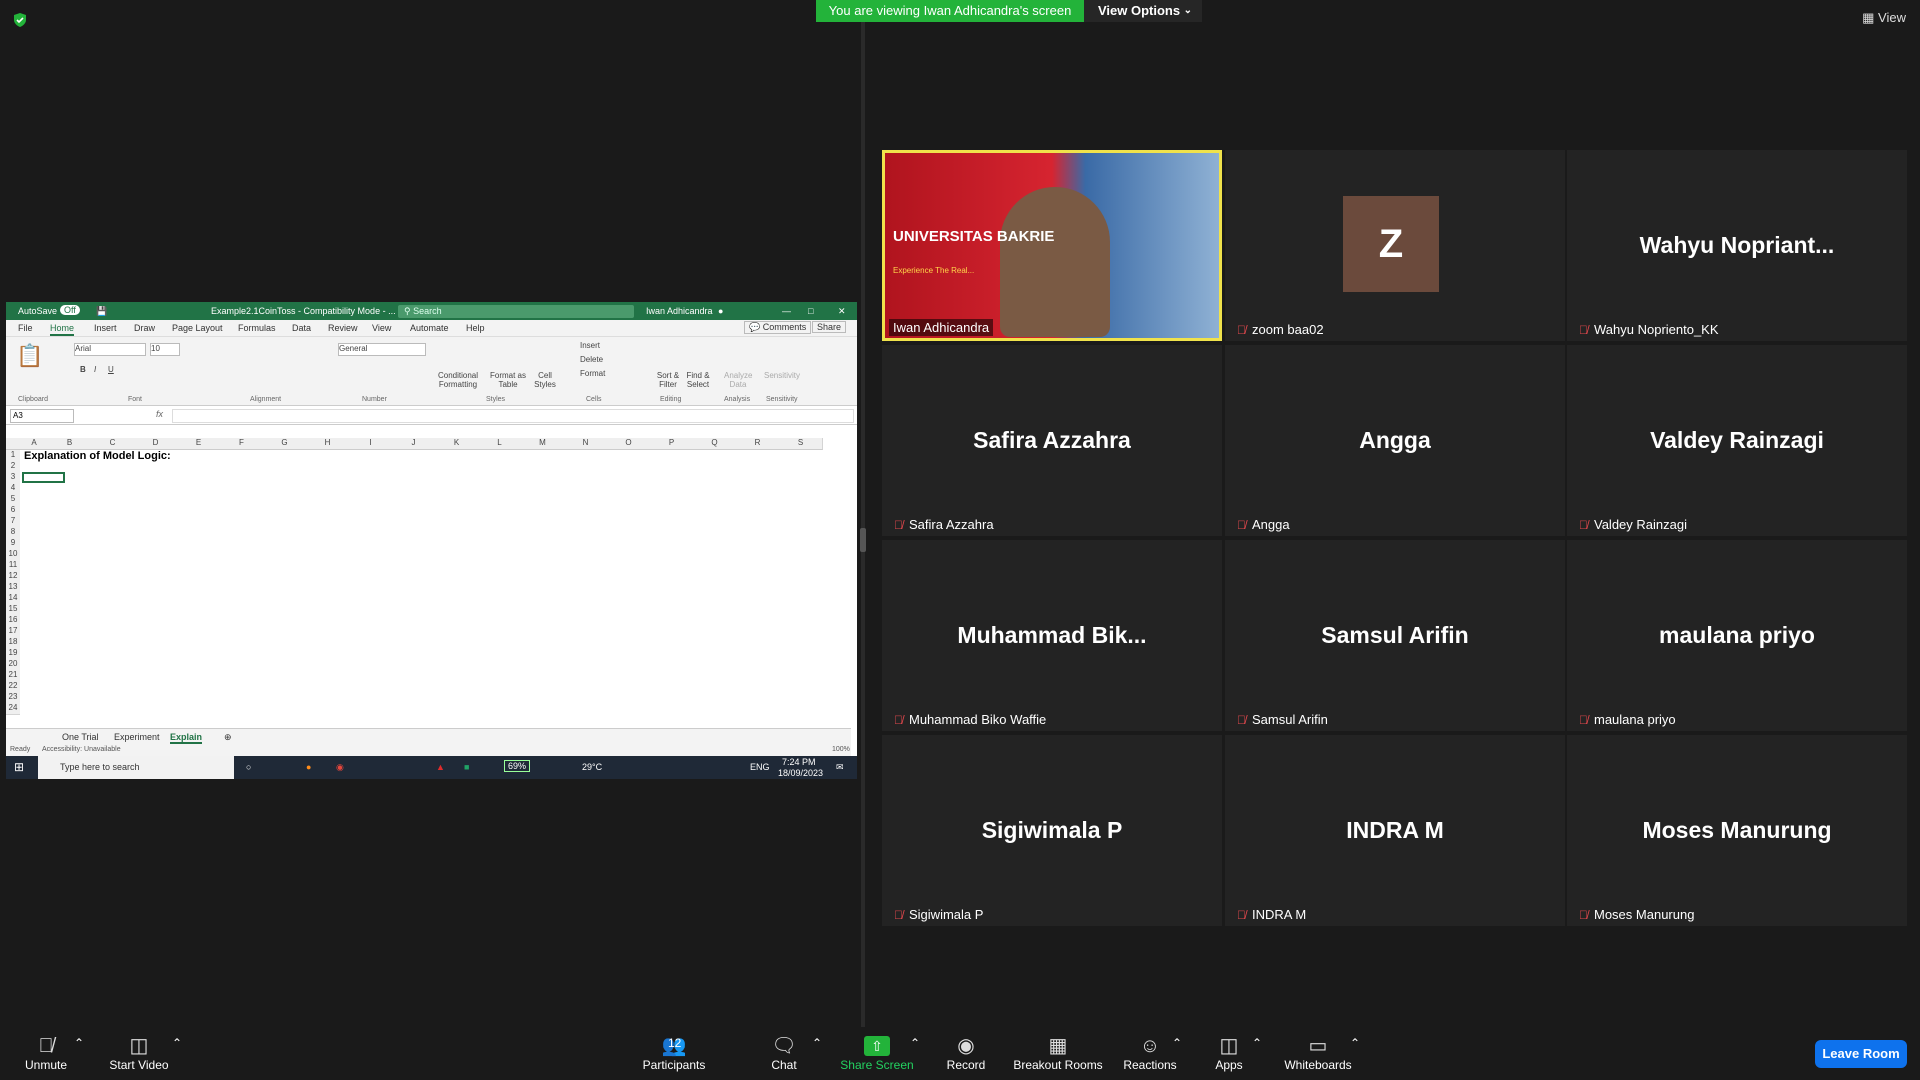 This screenshot has height=1080, width=1920. What do you see at coordinates (800, 773) in the screenshot?
I see `clock-date: 18/09/2023` at bounding box center [800, 773].